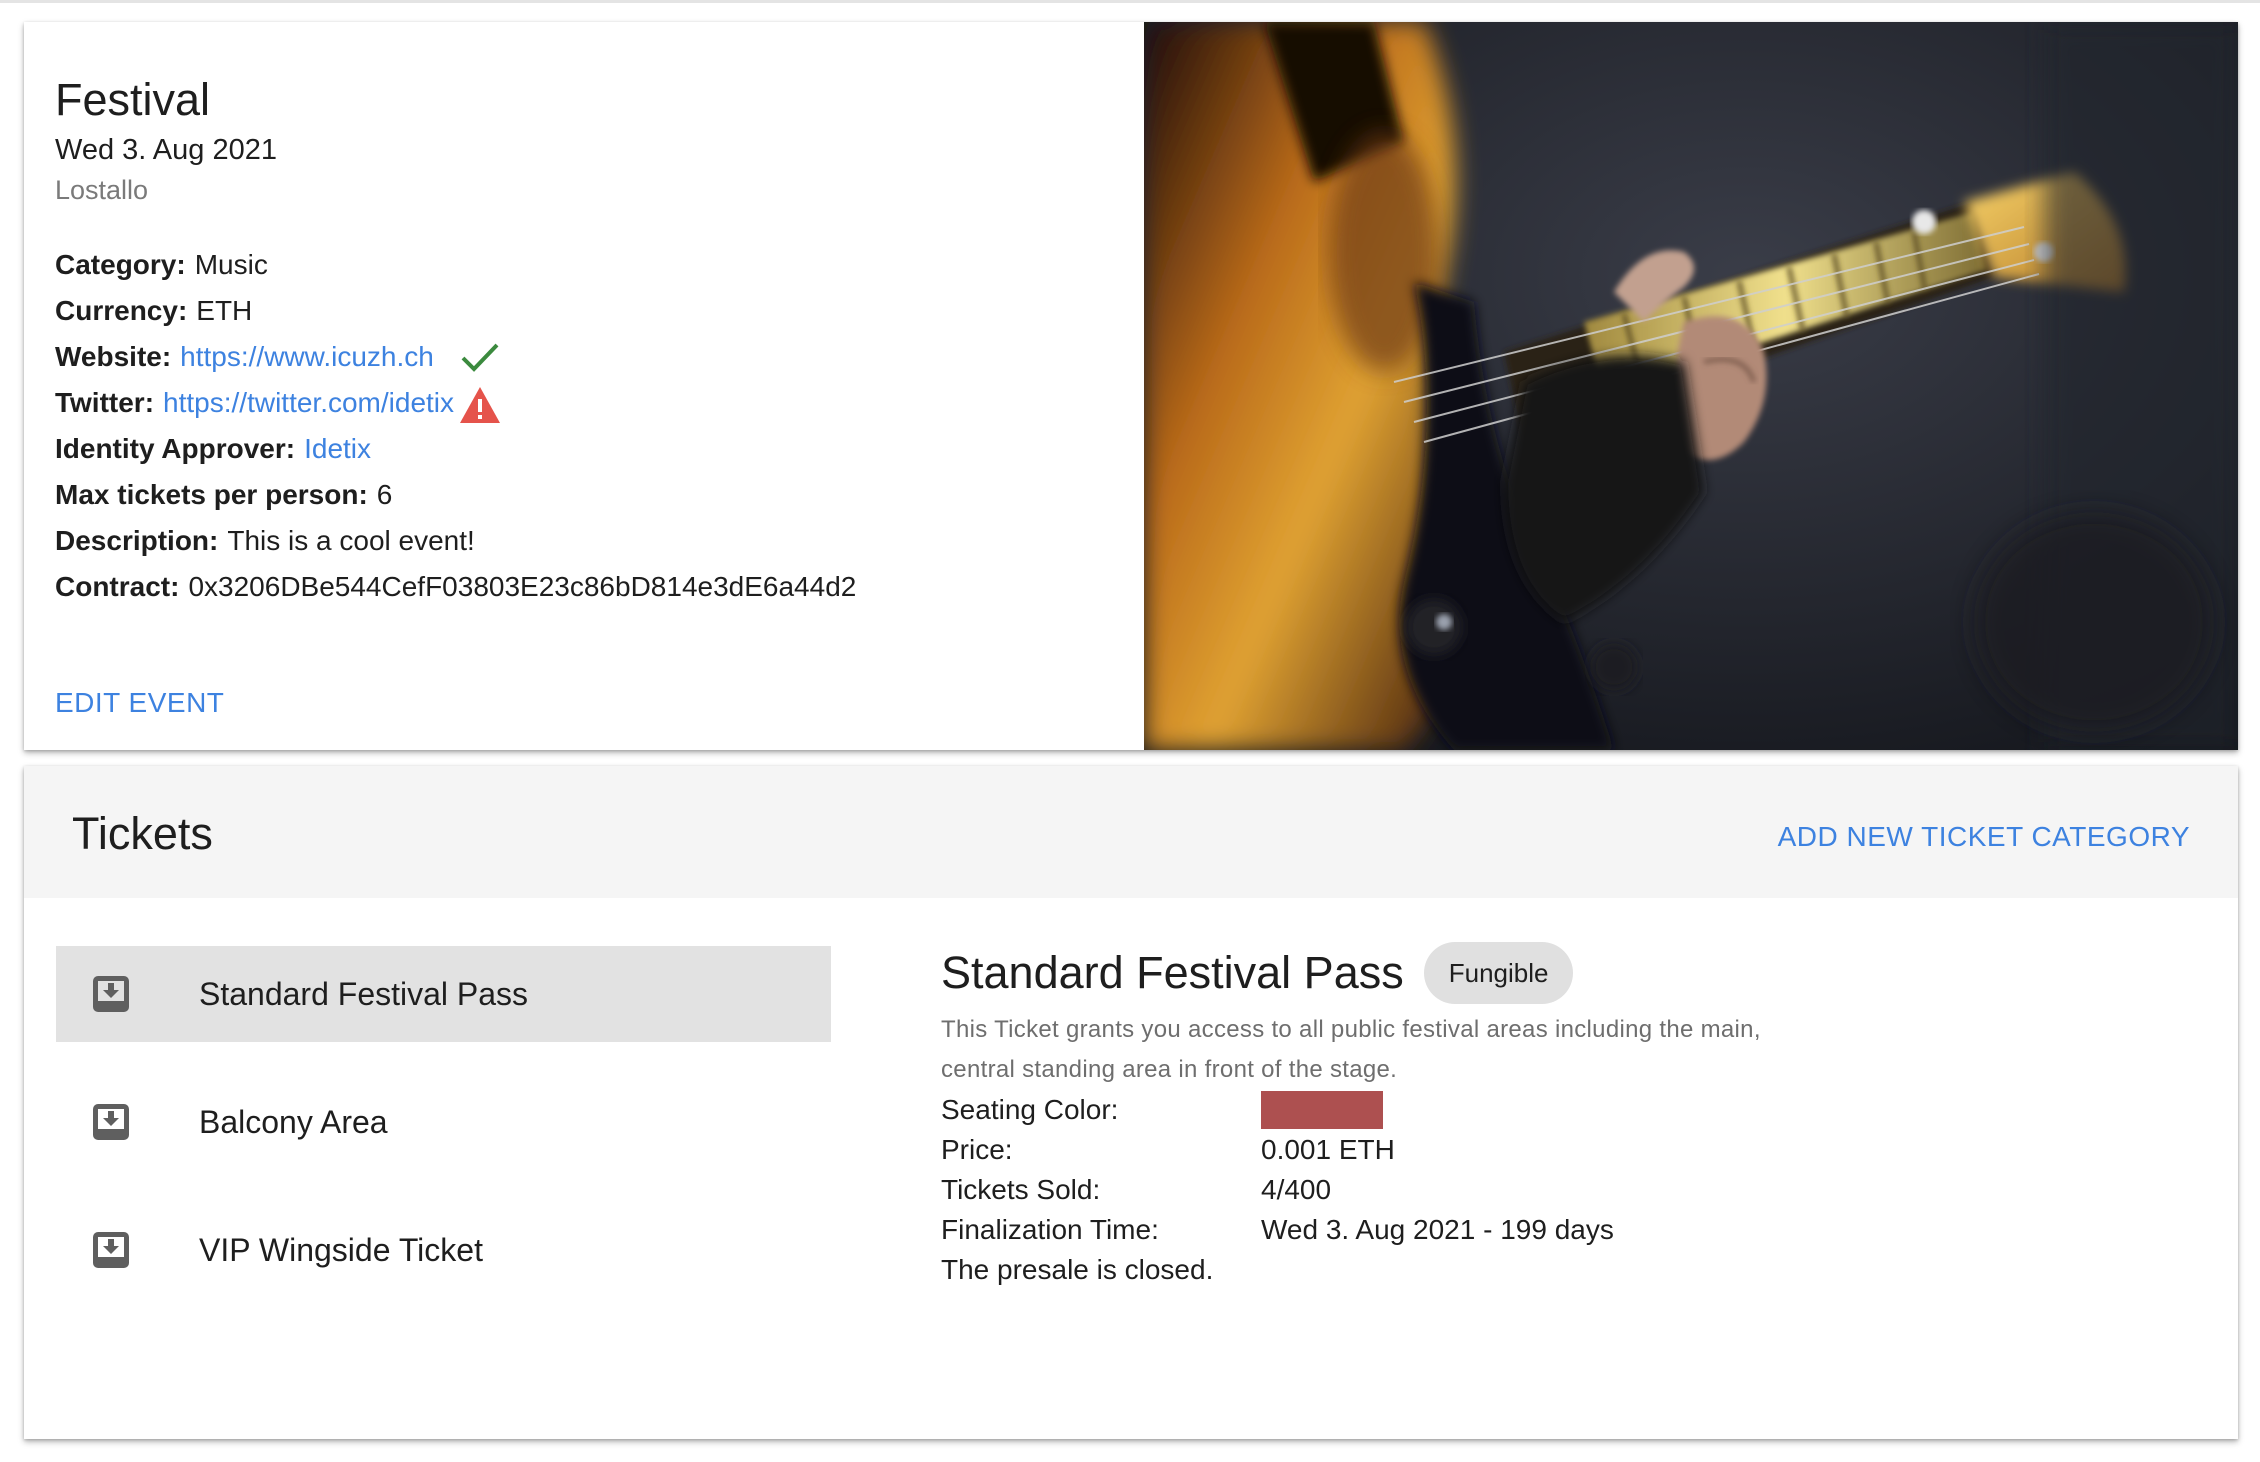 This screenshot has width=2260, height=1462. I want to click on presale-status: The presale is closed., so click(1077, 1269).